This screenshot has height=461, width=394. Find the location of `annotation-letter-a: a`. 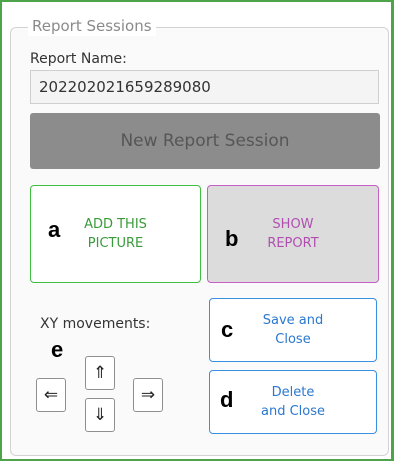

annotation-letter-a: a is located at coordinates (54, 229).